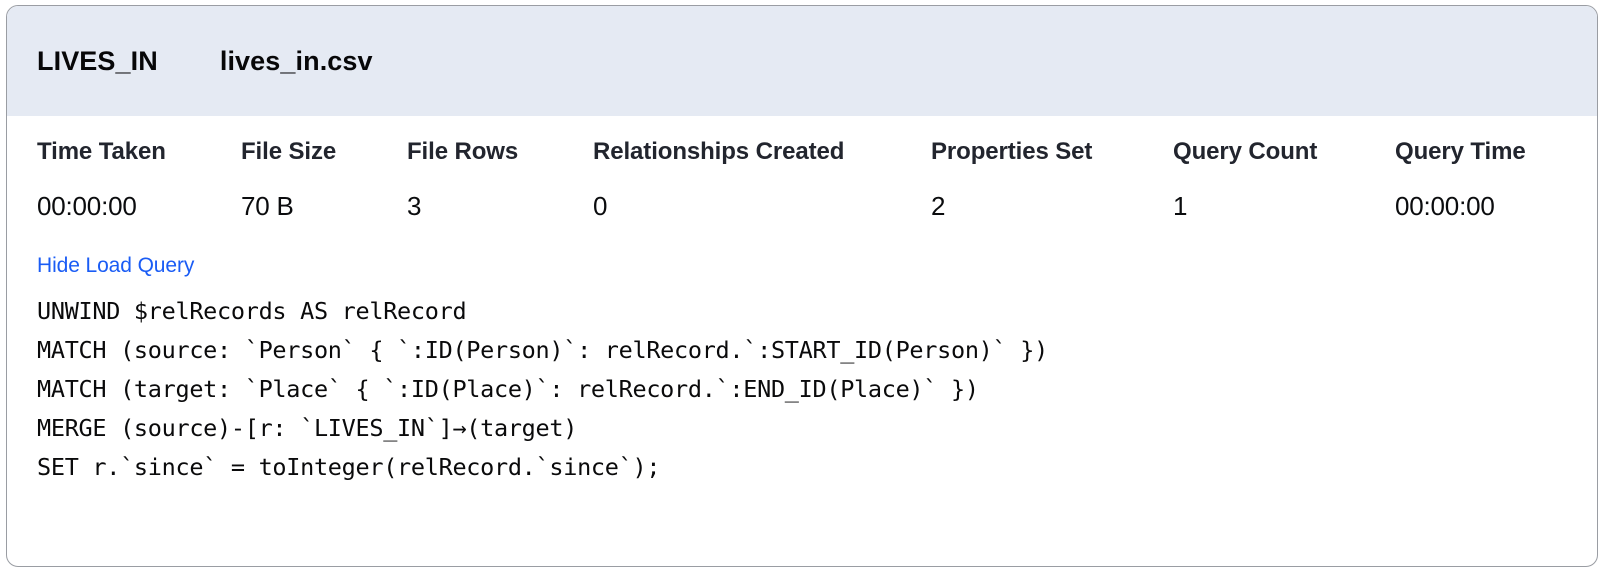 The image size is (1608, 577). I want to click on stats-value-file-size: 70 B, so click(267, 206).